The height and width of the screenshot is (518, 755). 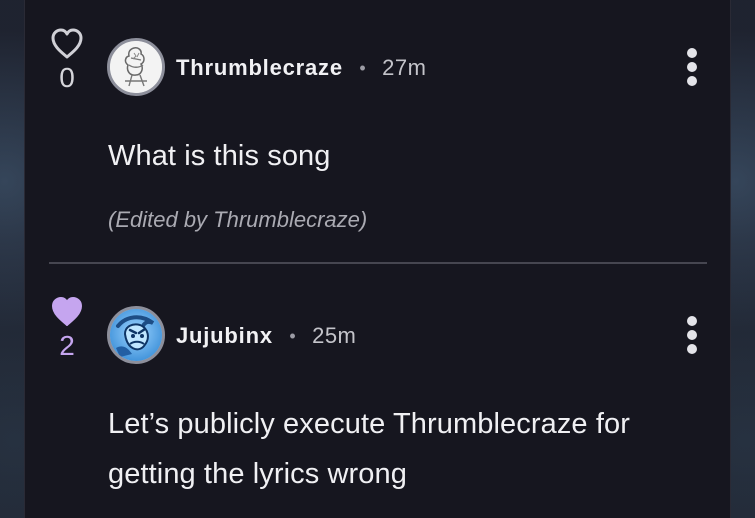 I want to click on left-background-art, so click(x=12, y=259).